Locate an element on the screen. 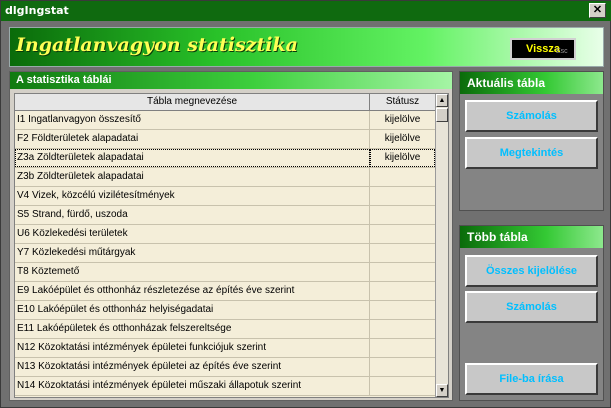  current-table-panel: Aktuális tábla Számolás Megtekintés is located at coordinates (531, 141).